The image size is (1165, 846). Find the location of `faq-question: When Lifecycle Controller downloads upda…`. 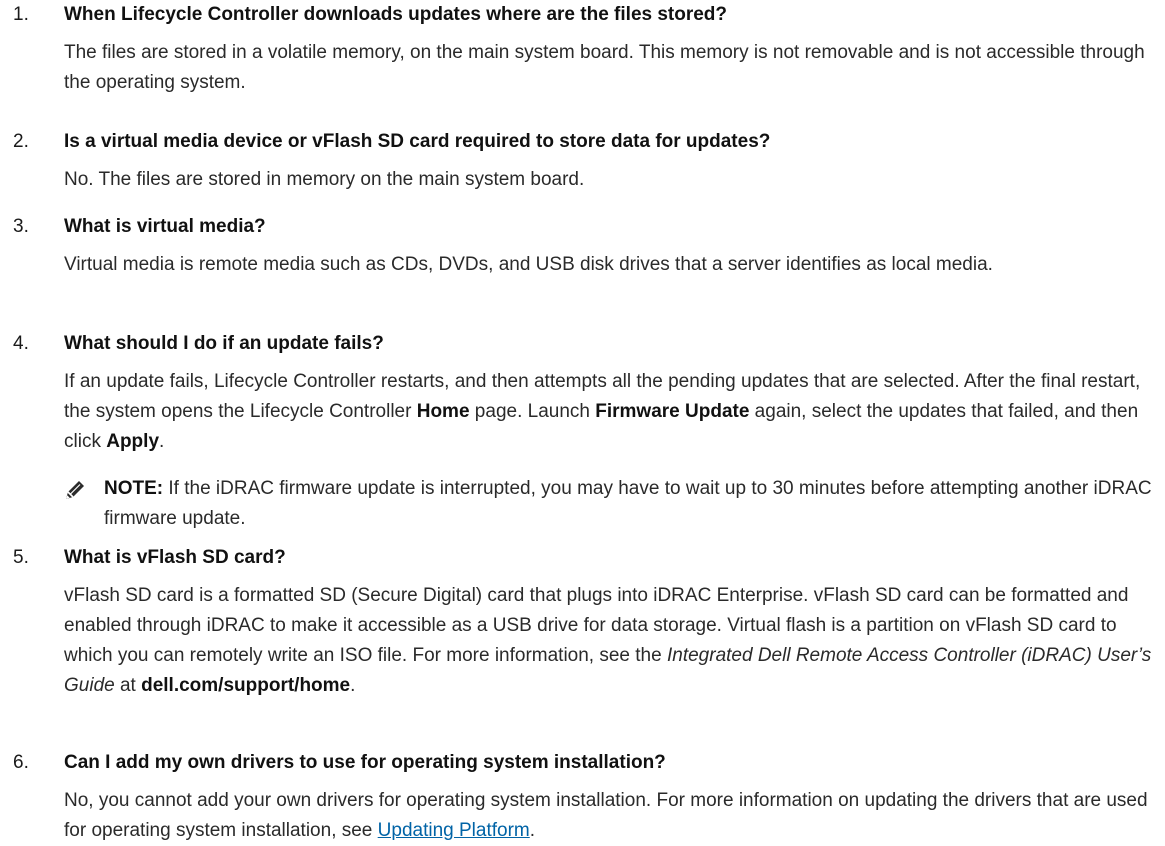

faq-question: When Lifecycle Controller downloads upda… is located at coordinates (396, 14).